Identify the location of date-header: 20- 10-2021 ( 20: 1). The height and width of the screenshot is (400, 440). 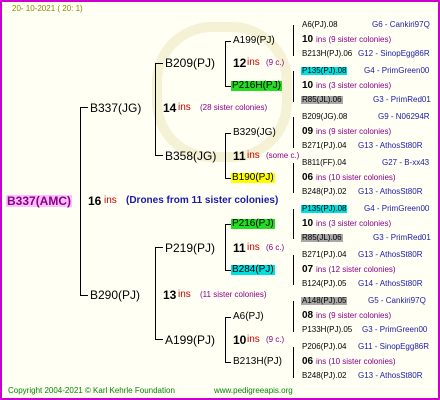
(47, 8).